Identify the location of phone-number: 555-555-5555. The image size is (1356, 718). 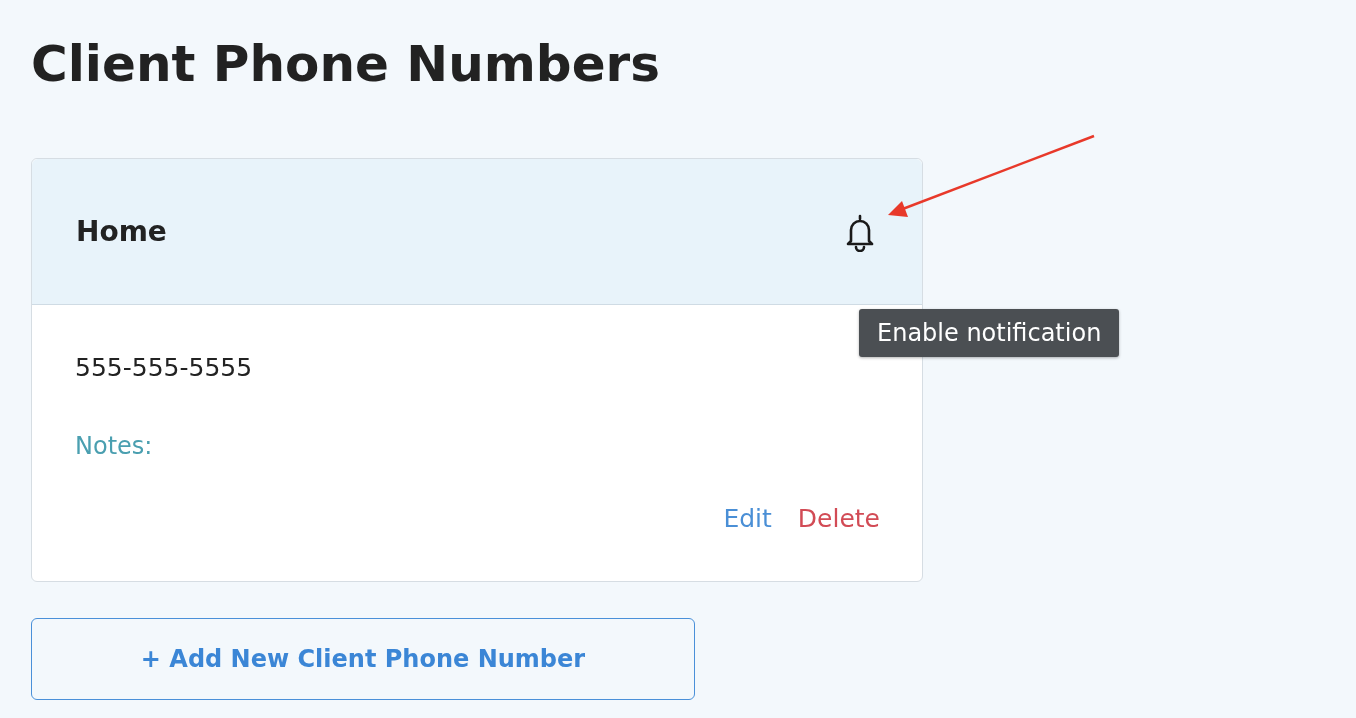
(164, 367).